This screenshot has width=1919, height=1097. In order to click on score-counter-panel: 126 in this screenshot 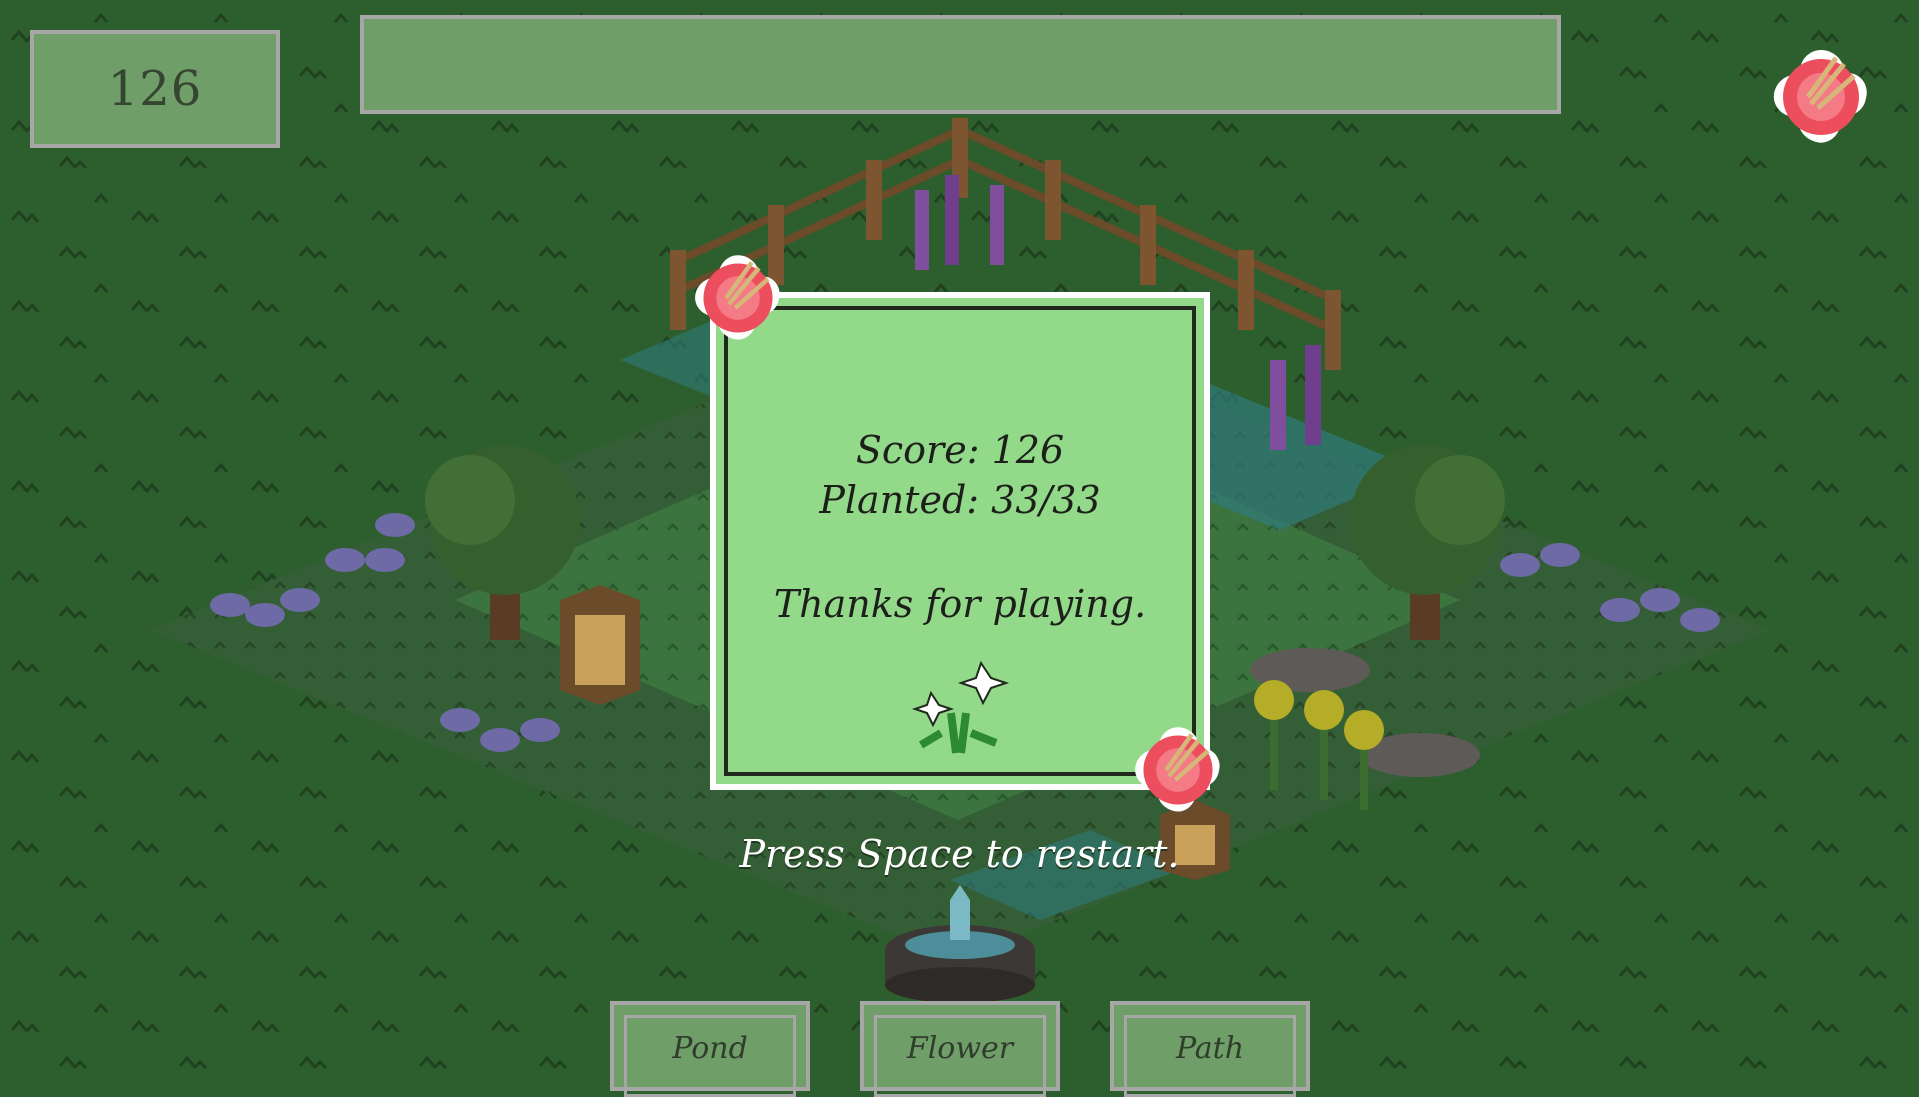, I will do `click(155, 89)`.